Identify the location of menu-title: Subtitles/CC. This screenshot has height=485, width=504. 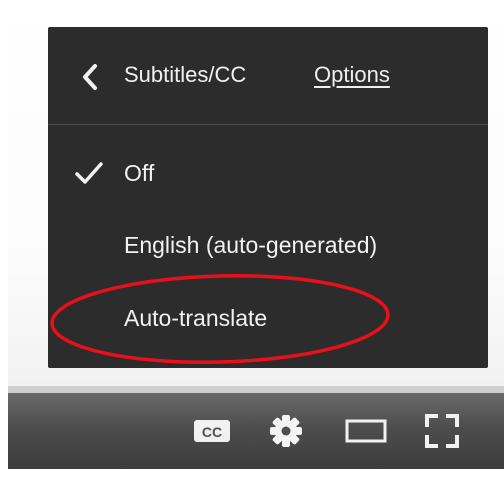
(185, 74).